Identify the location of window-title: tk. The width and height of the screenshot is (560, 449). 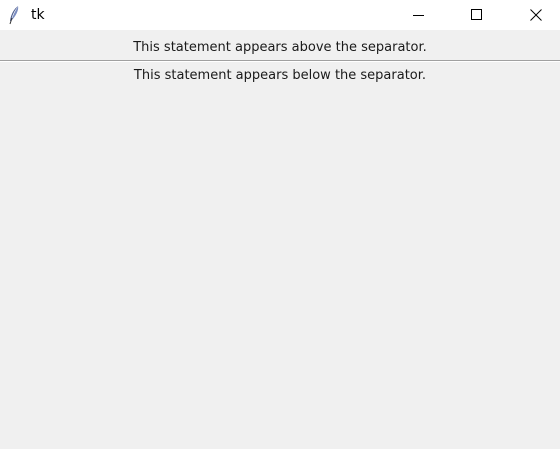
(38, 15).